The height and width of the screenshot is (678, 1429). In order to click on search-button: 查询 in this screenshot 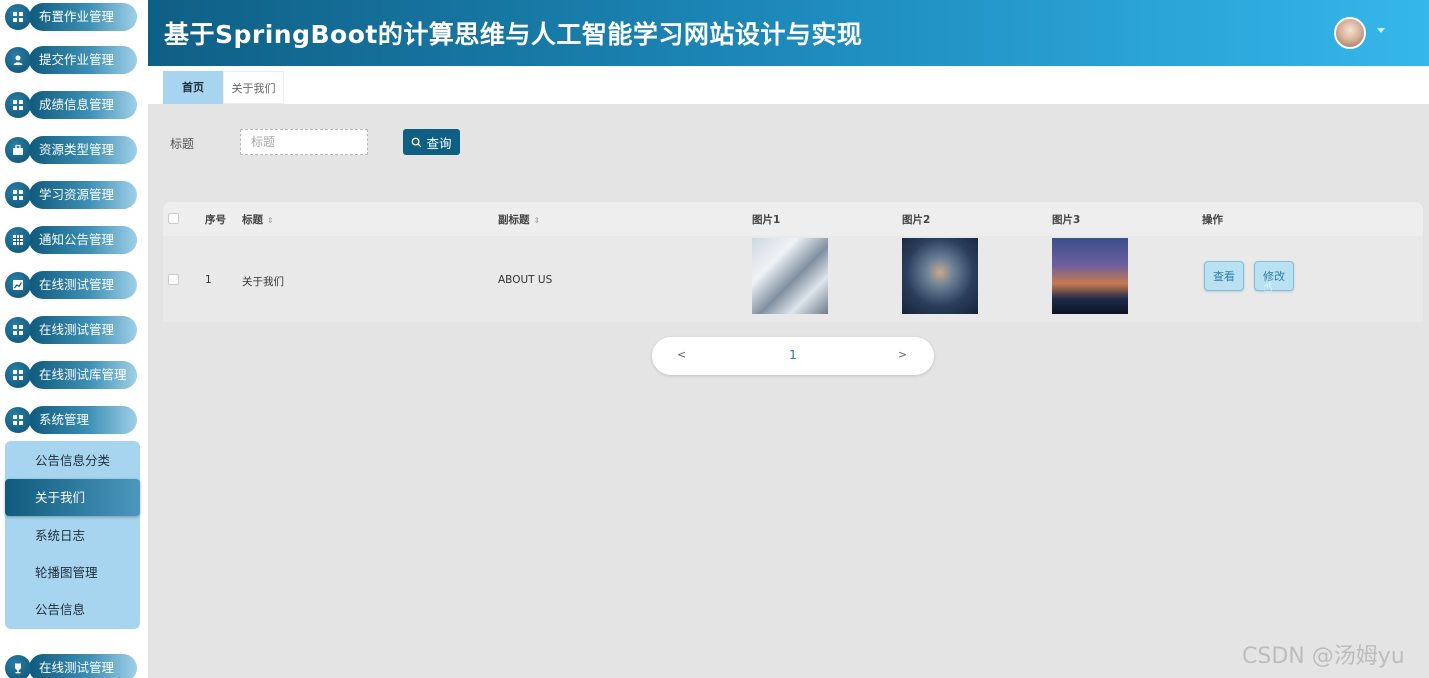, I will do `click(431, 142)`.